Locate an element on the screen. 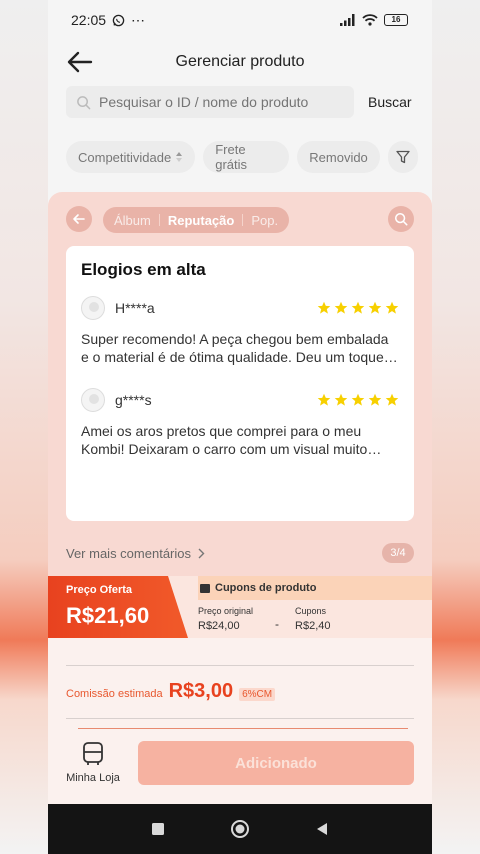 This screenshot has height=854, width=480. home-icon is located at coordinates (240, 829).